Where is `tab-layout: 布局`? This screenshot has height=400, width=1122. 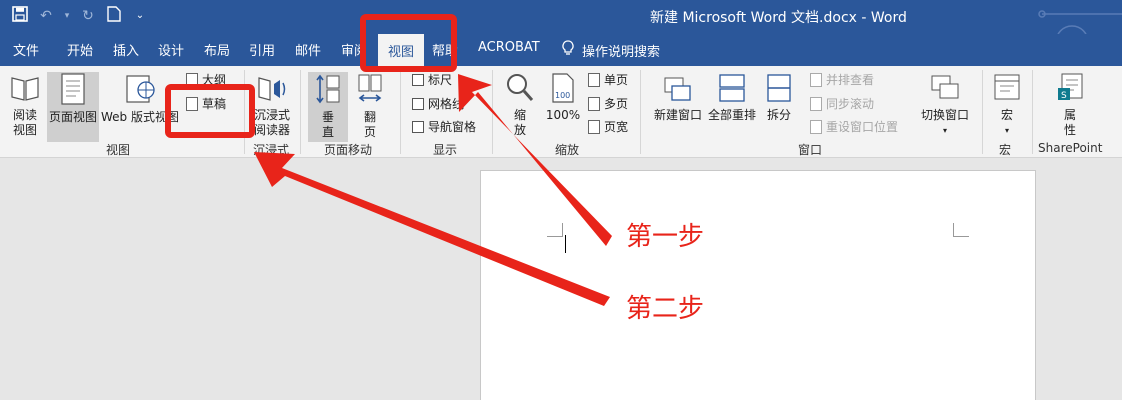 tab-layout: 布局 is located at coordinates (217, 49).